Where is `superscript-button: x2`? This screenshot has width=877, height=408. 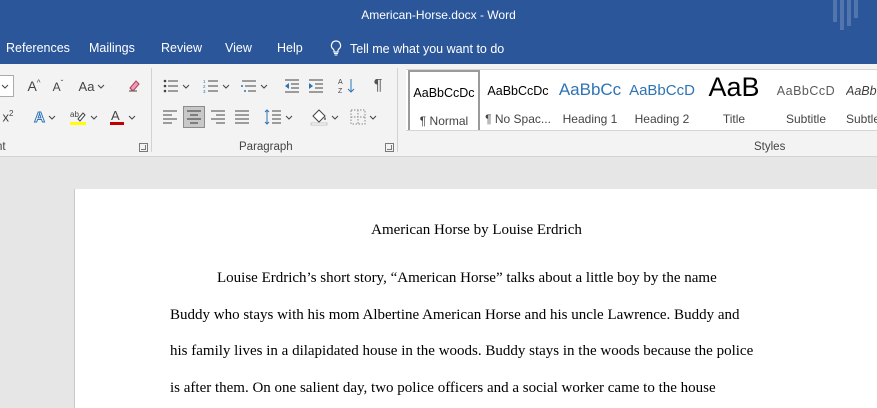
superscript-button: x2 is located at coordinates (8, 117).